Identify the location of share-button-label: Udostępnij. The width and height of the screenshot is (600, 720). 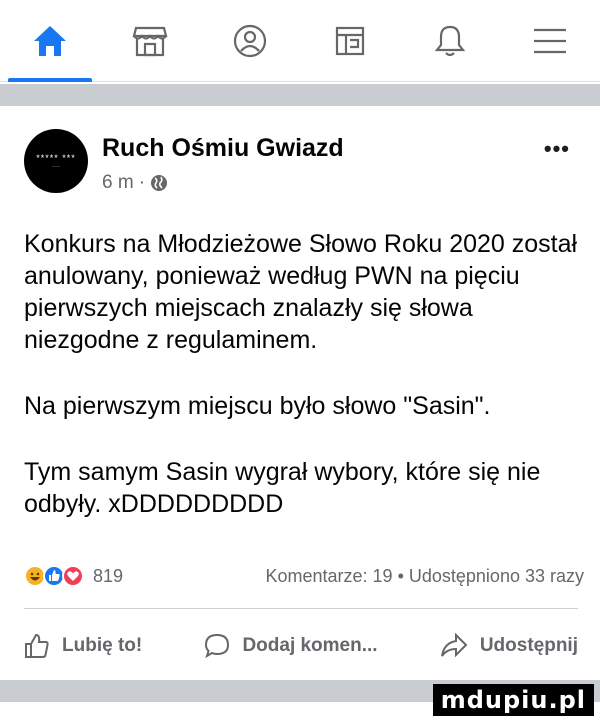
(528, 645).